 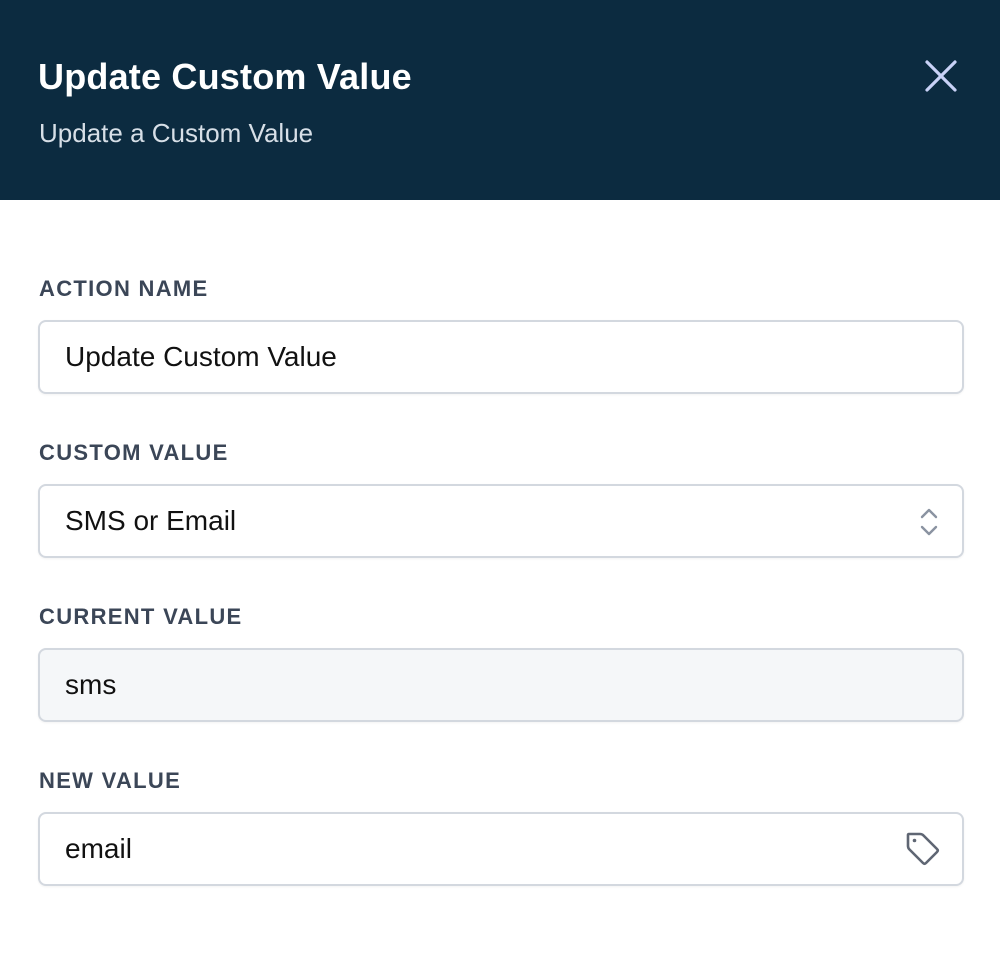 I want to click on custom-value-selected: SMS or Email, so click(x=151, y=520).